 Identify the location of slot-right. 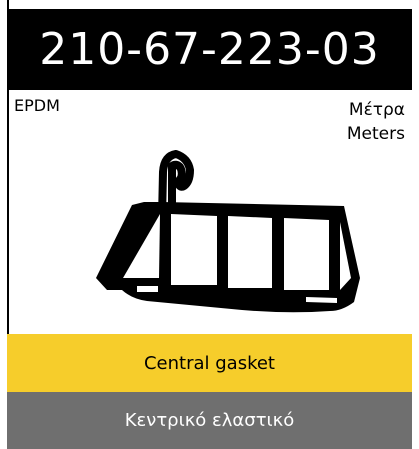
(321, 300).